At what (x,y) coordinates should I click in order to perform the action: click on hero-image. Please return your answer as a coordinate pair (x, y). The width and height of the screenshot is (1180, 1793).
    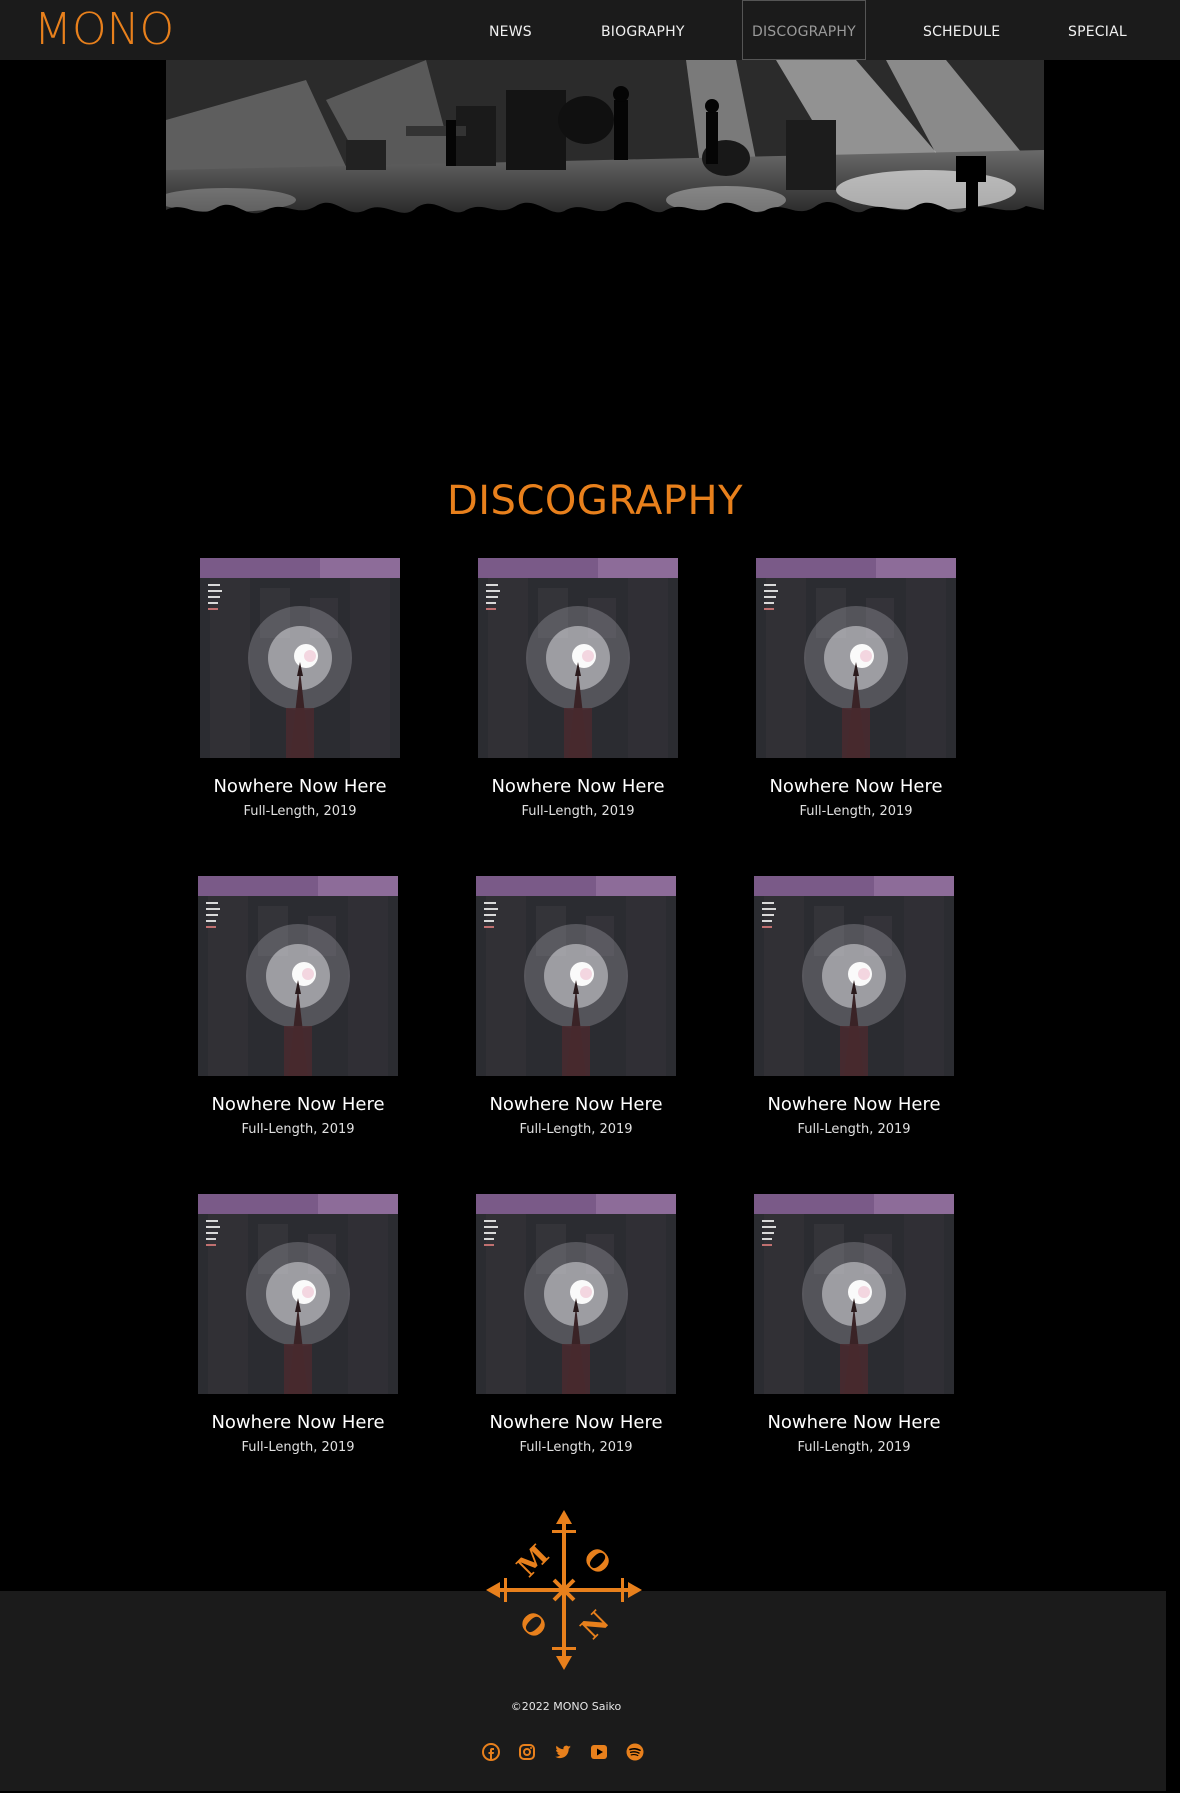
    Looking at the image, I should click on (605, 240).